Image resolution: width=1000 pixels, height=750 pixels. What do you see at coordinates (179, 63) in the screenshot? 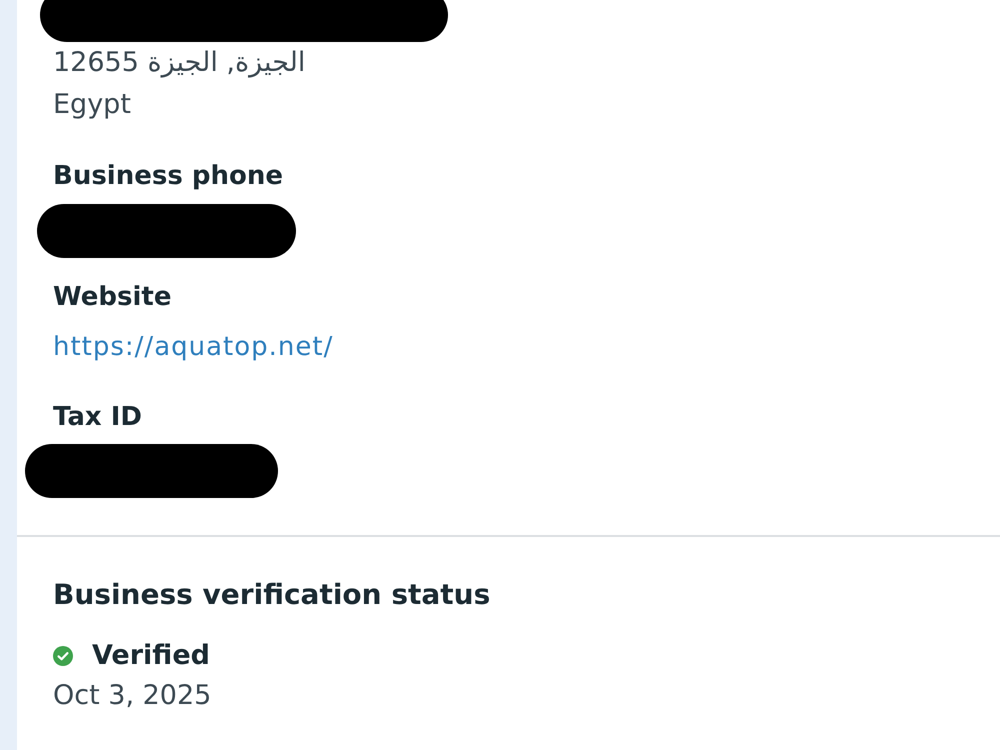
I see `address-line: الجيزة, الجيزة 12655` at bounding box center [179, 63].